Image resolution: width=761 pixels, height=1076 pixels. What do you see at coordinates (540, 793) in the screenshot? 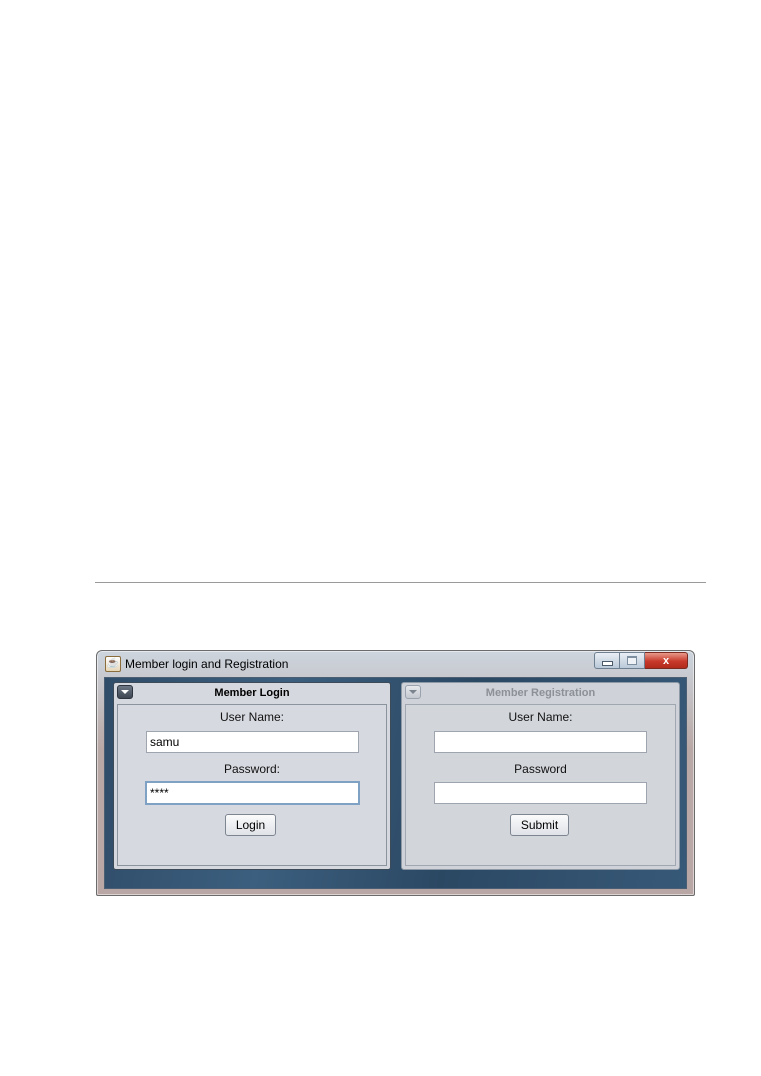
I see `registration-password-input` at bounding box center [540, 793].